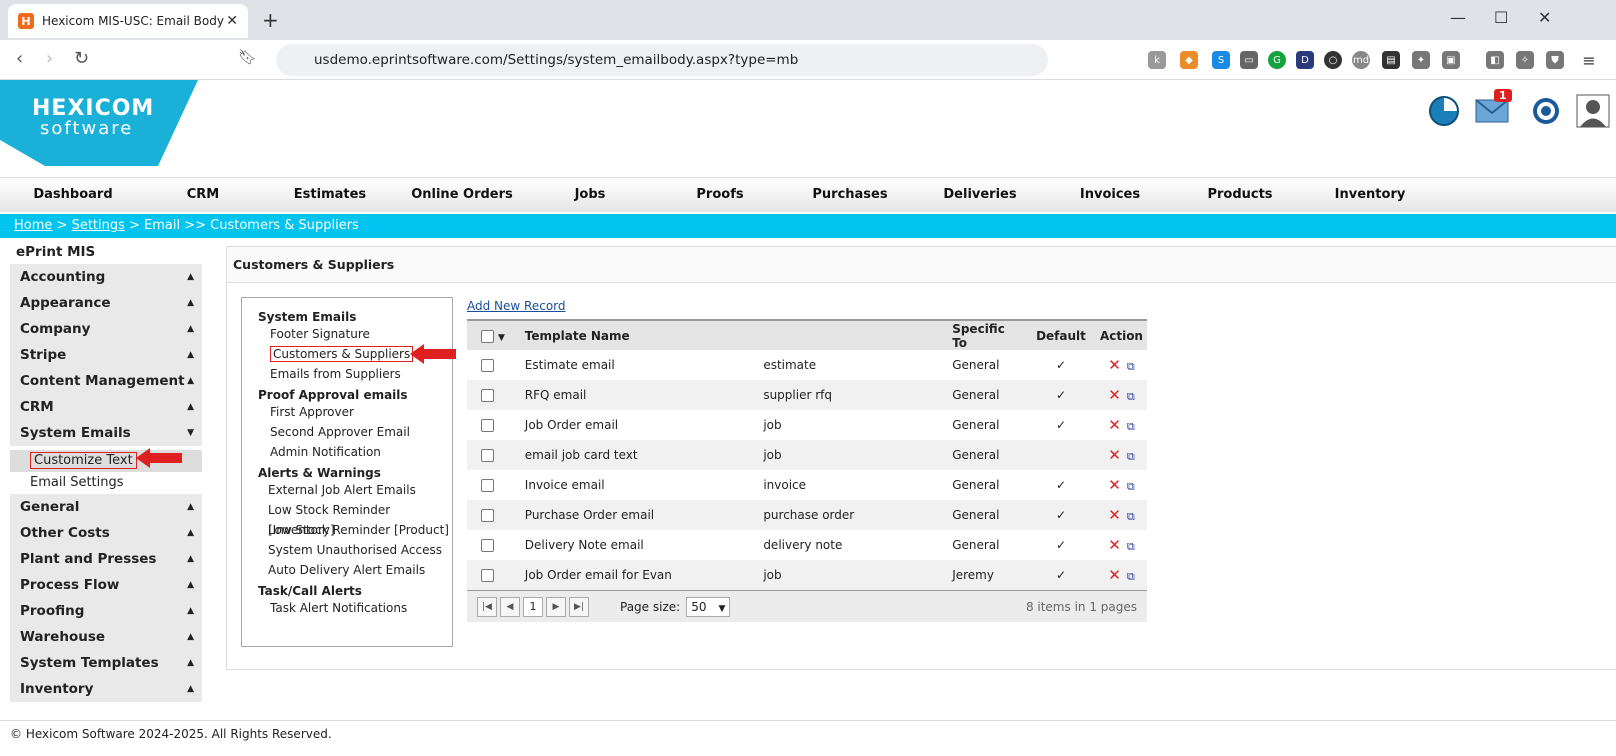 The image size is (1616, 756). Describe the element at coordinates (347, 608) in the screenshot. I see `tree-item-task-alert: Task Alert Notifications` at that location.